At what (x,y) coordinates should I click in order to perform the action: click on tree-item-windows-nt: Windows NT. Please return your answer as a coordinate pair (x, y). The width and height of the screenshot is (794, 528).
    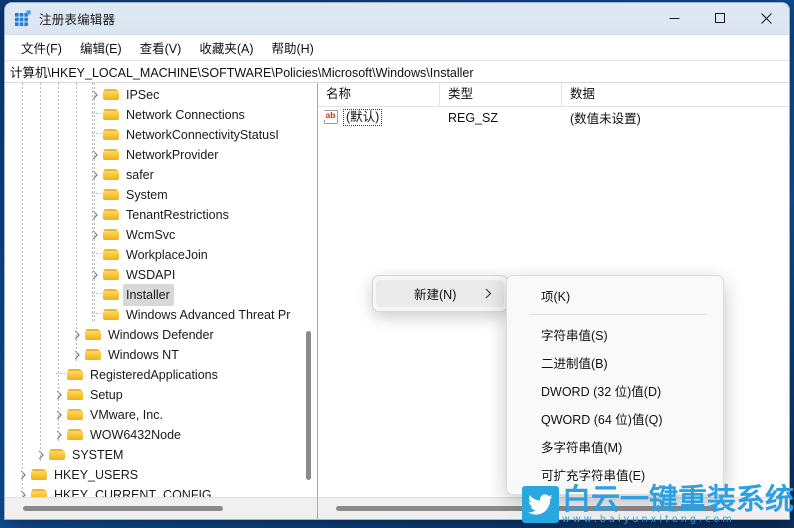
    Looking at the image, I should click on (161, 355).